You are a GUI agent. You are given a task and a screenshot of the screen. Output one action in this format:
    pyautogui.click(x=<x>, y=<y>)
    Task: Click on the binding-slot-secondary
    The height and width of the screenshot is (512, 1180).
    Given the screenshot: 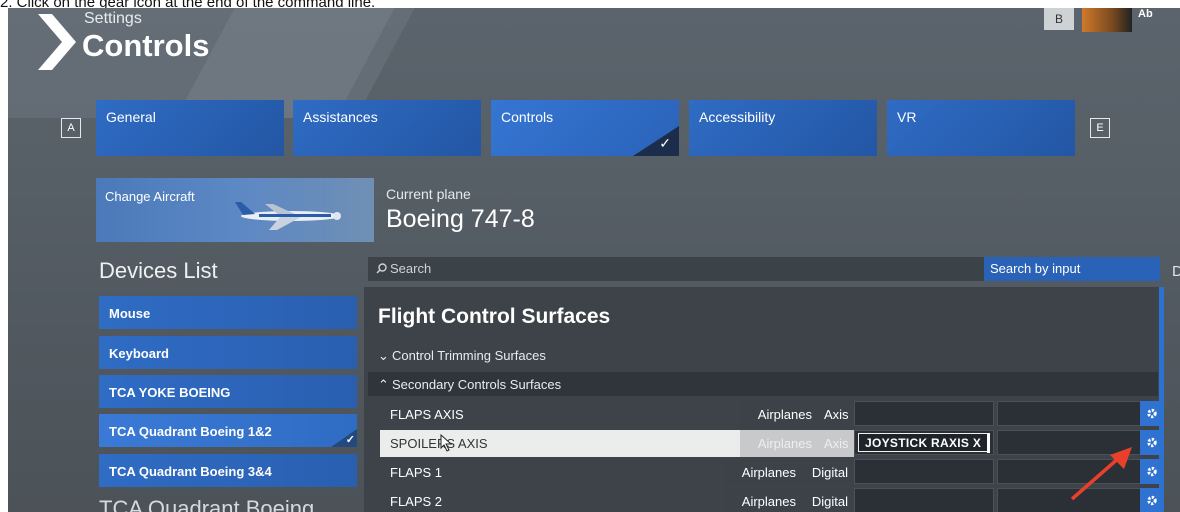 What is the action you would take?
    pyautogui.click(x=1069, y=413)
    